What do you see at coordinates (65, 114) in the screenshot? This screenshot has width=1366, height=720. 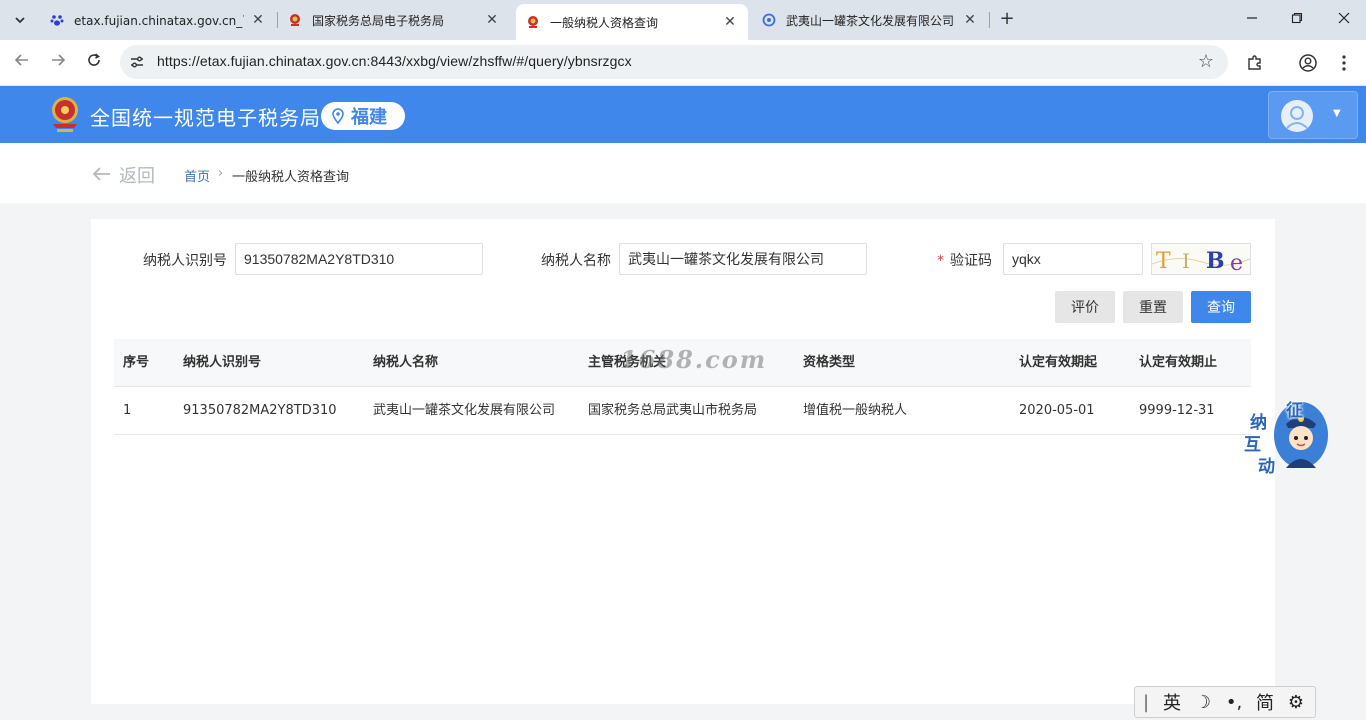 I see `national-tax-emblem-icon` at bounding box center [65, 114].